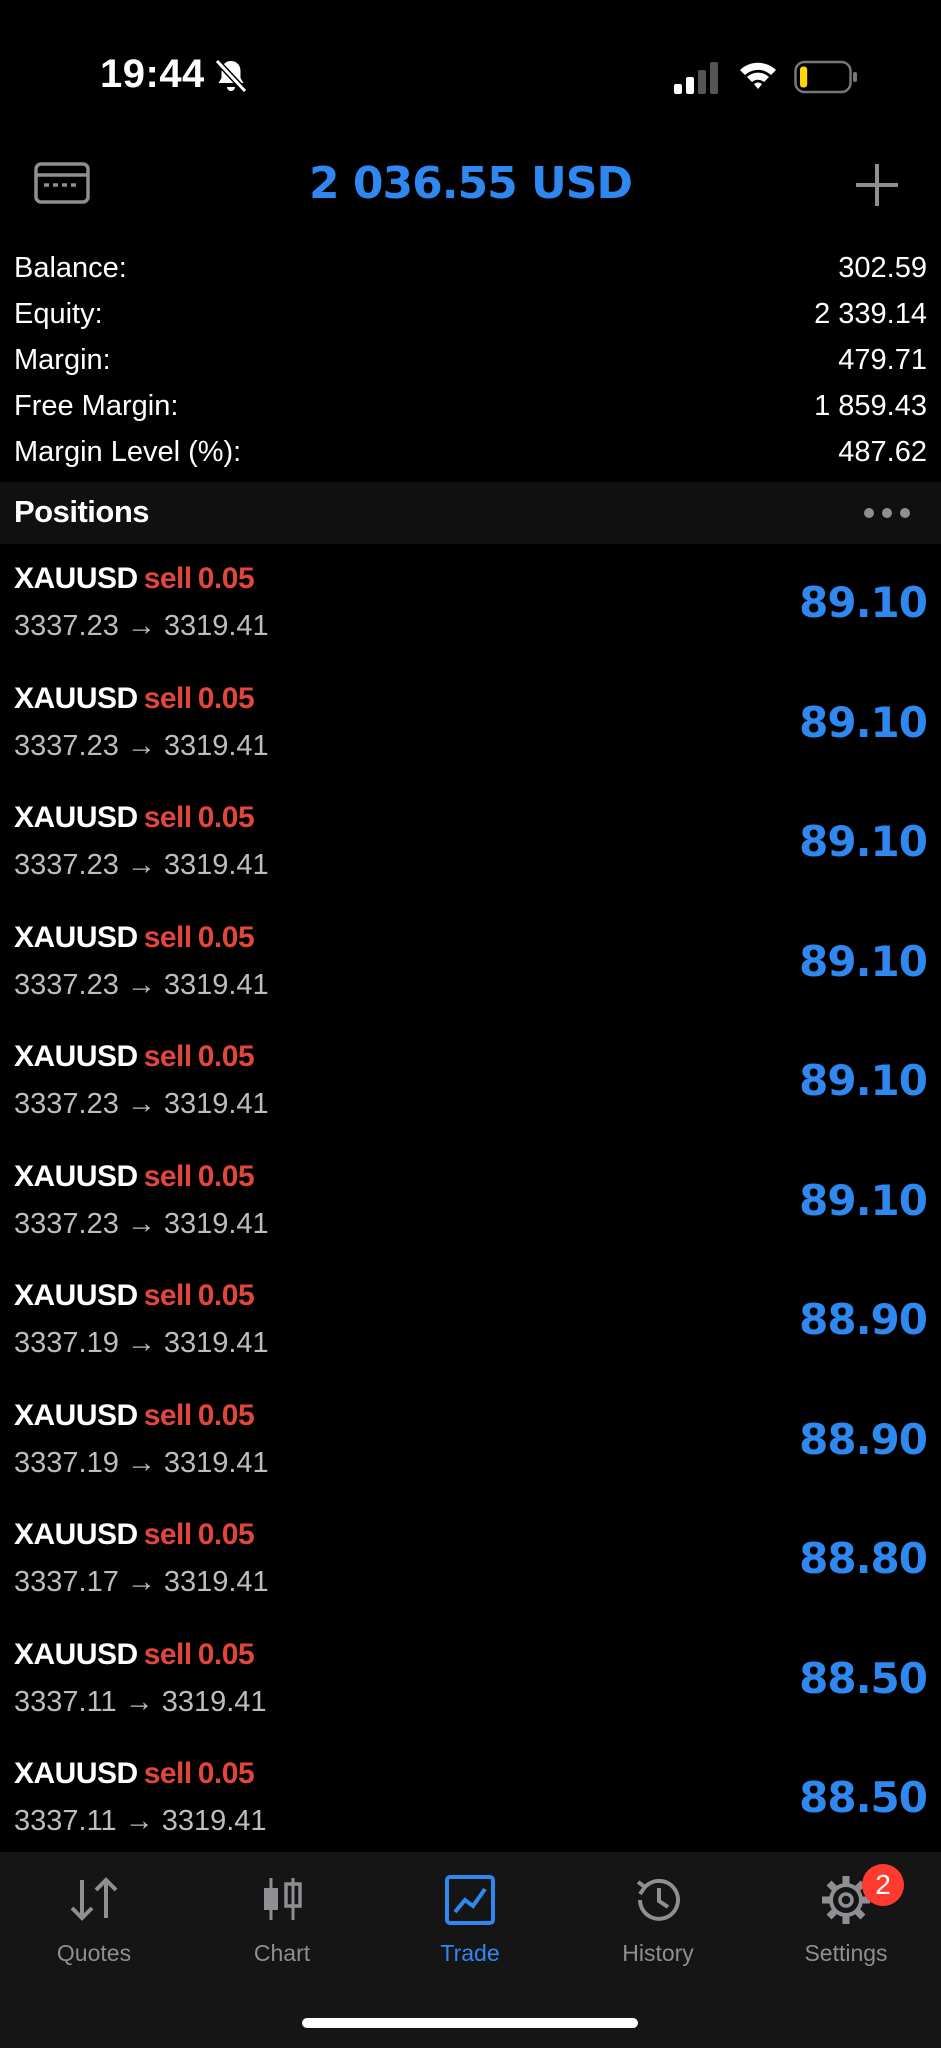  Describe the element at coordinates (66, 1462) in the screenshot. I see `position-open-price: 3337.19` at that location.